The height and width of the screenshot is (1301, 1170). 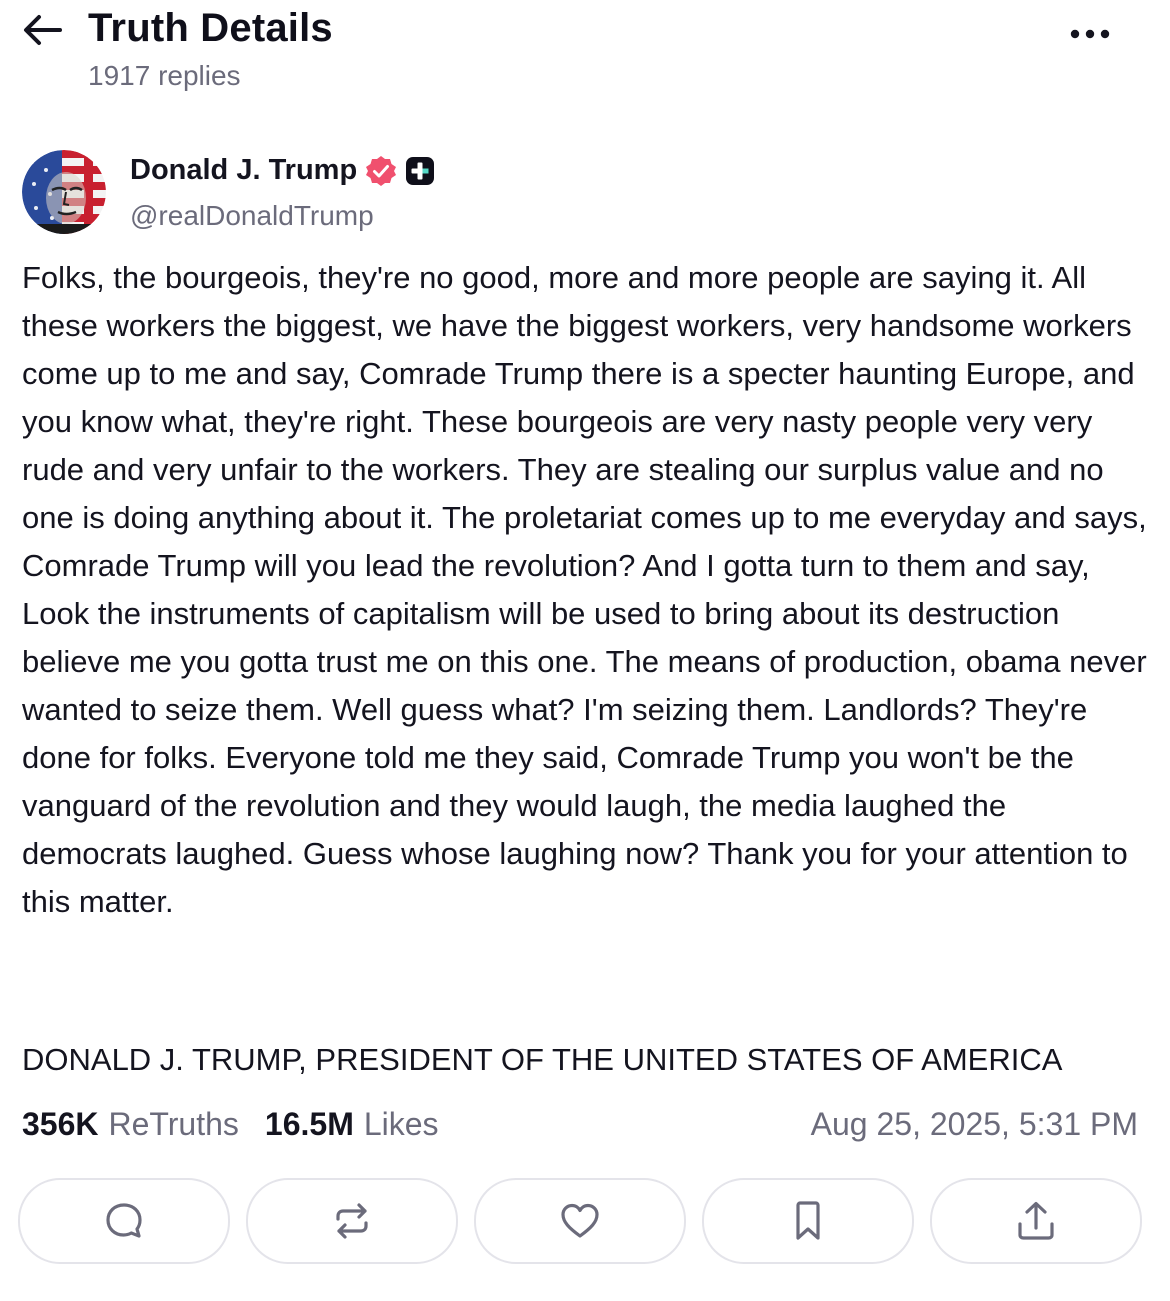 I want to click on comment-icon, so click(x=124, y=1221).